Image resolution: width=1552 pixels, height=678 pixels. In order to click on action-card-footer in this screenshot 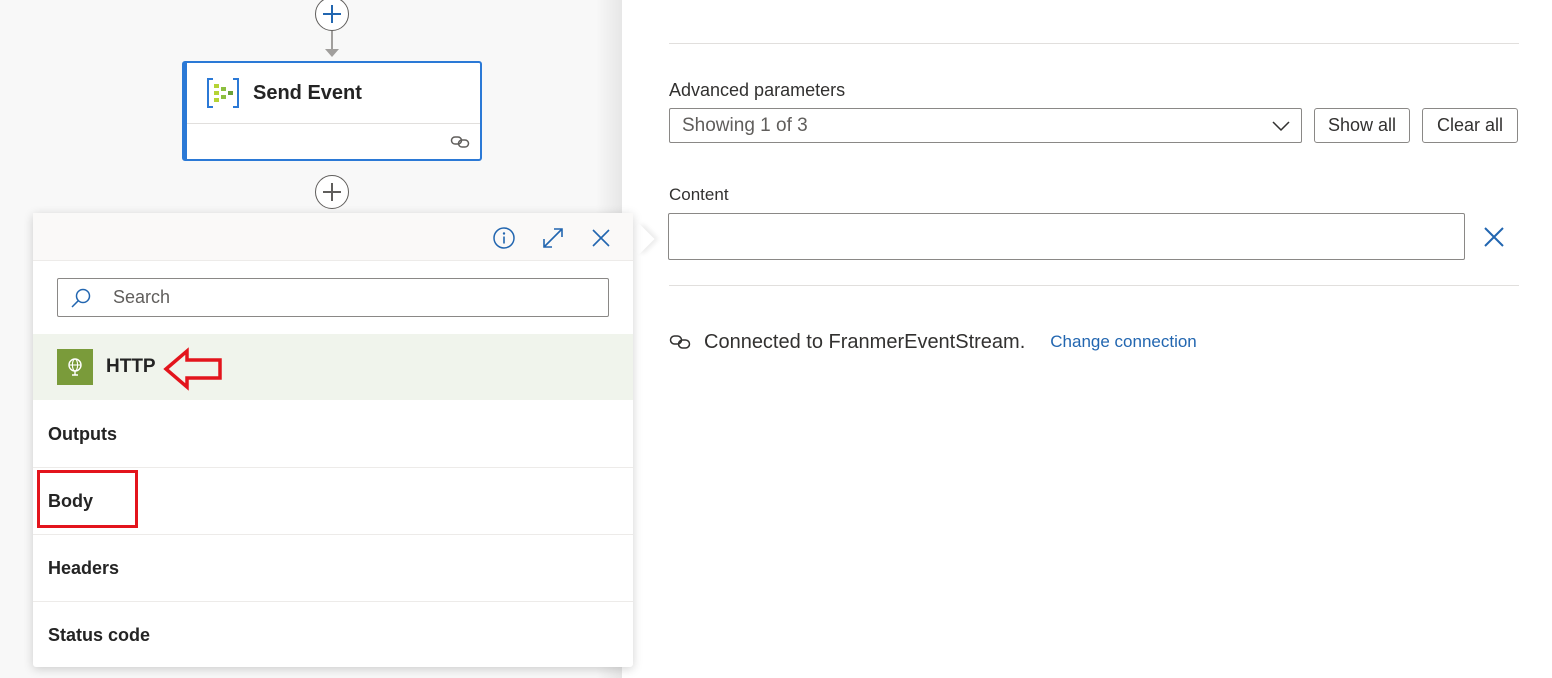, I will do `click(333, 141)`.